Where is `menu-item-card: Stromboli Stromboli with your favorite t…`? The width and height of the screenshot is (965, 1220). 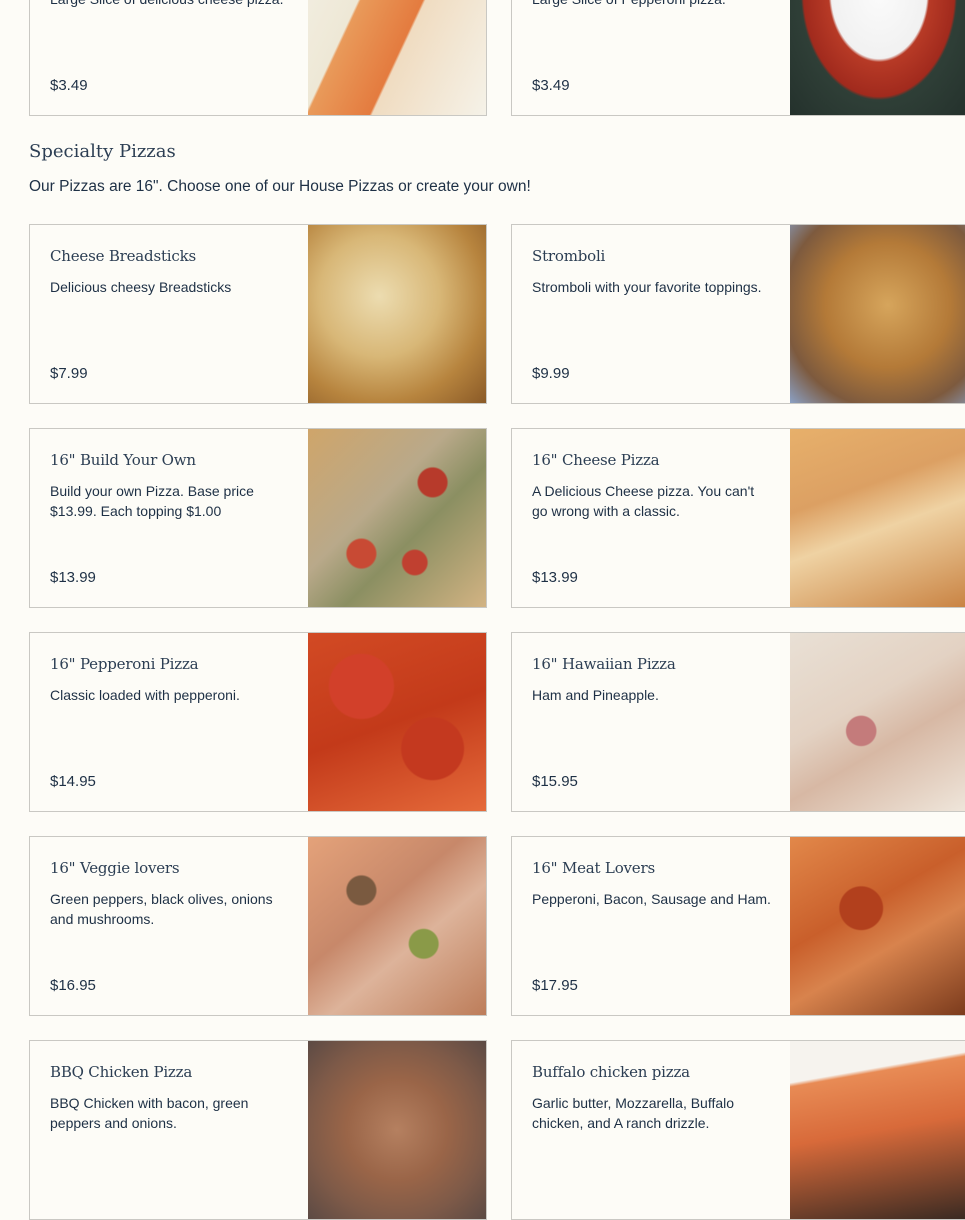
menu-item-card: Stromboli Stromboli with your favorite t… is located at coordinates (738, 314).